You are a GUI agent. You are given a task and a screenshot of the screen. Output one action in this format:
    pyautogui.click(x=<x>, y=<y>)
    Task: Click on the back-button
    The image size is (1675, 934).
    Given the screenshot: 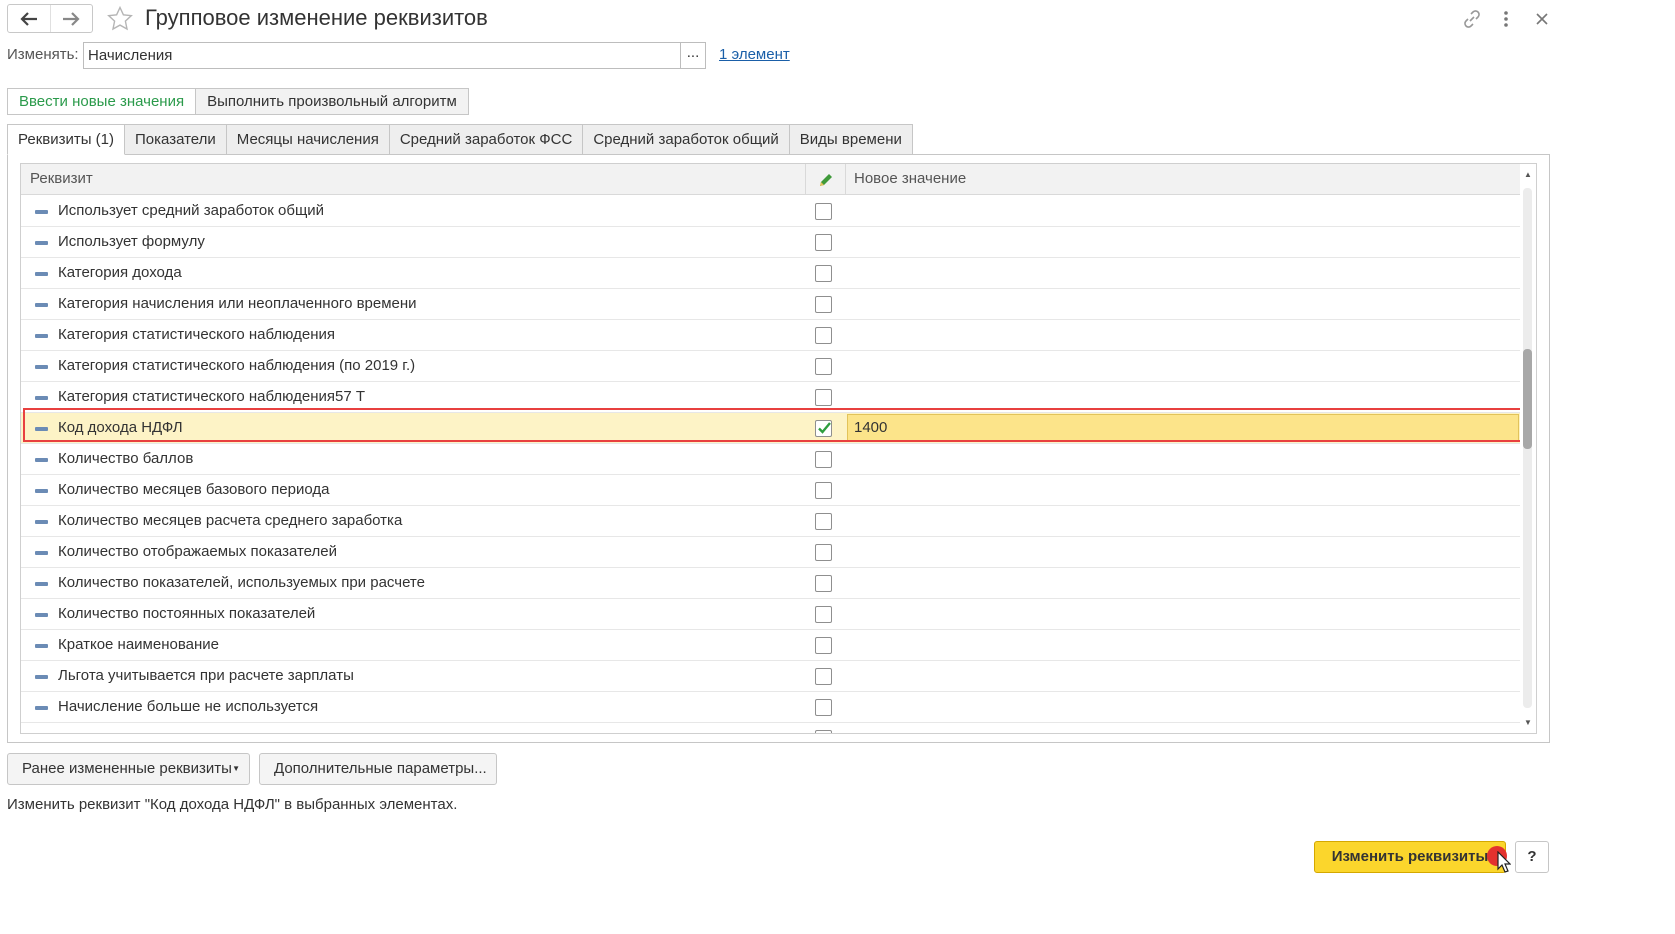 What is the action you would take?
    pyautogui.click(x=29, y=18)
    